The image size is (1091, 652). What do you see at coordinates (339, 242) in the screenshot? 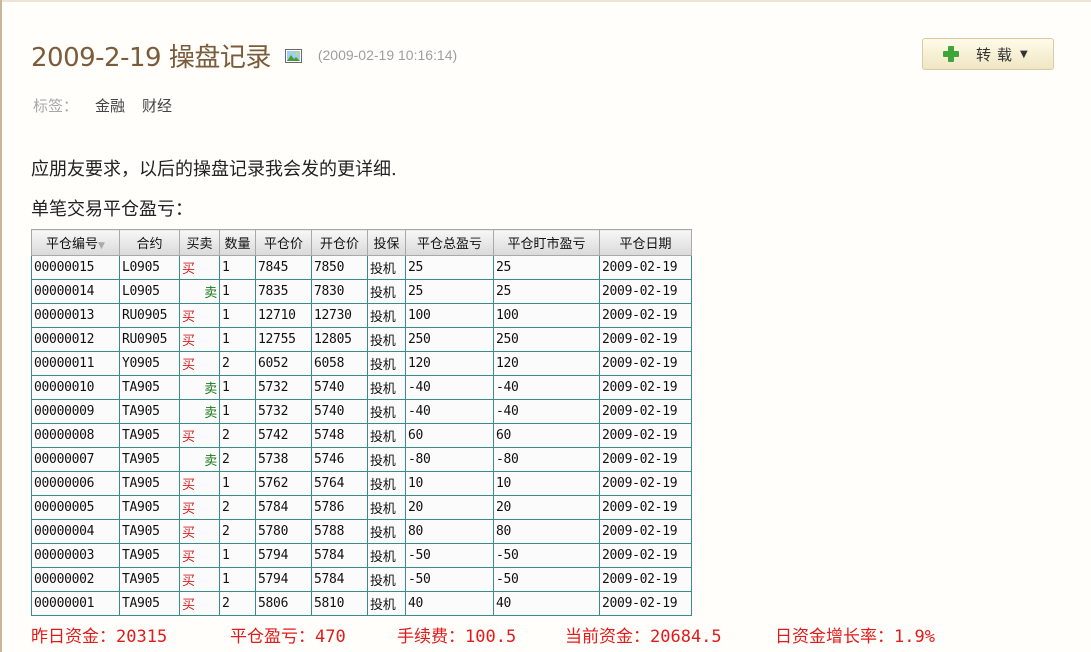
I see `column-header: 开仓价` at bounding box center [339, 242].